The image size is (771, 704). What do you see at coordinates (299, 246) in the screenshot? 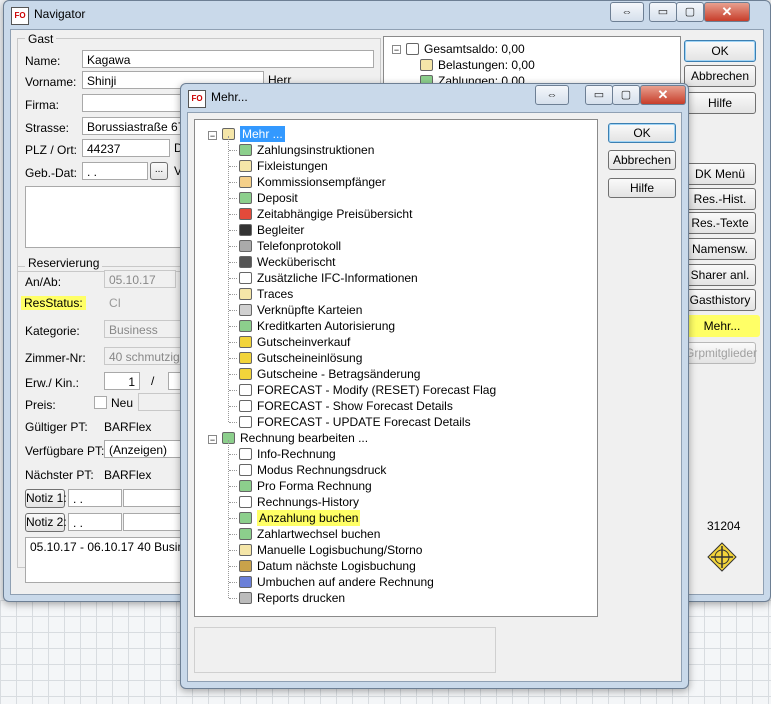
I see `tree-item: Telefonprotokoll` at bounding box center [299, 246].